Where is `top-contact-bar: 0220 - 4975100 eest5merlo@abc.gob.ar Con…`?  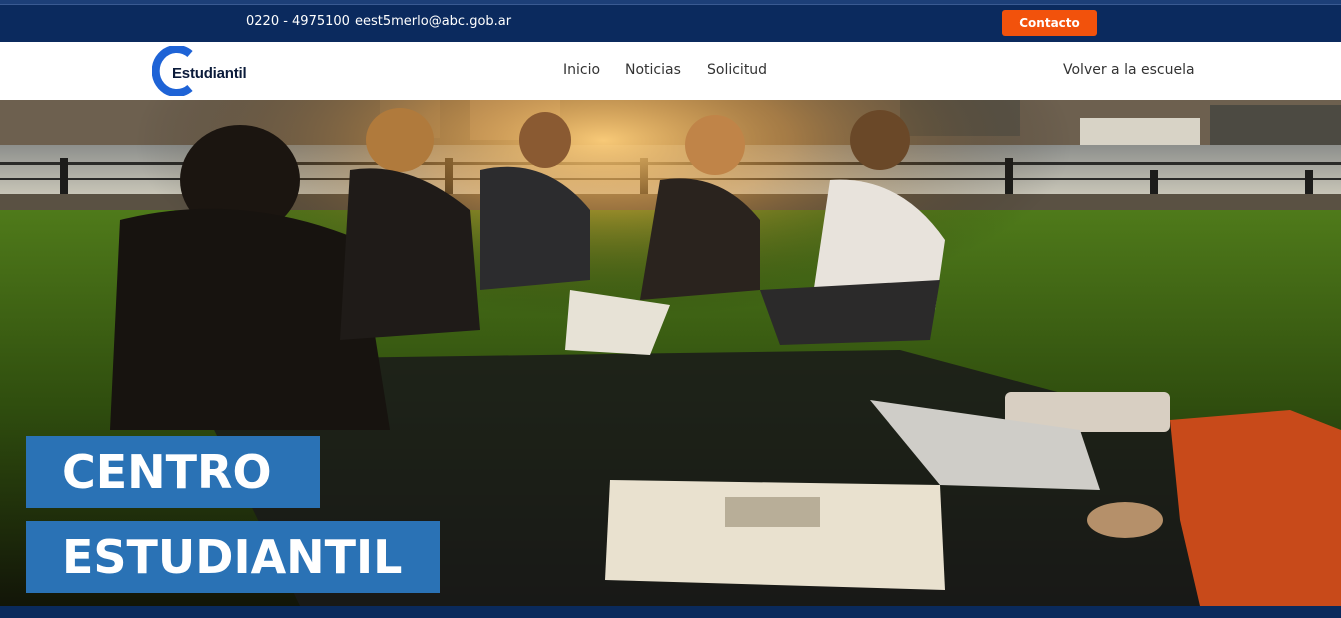
top-contact-bar: 0220 - 4975100 eest5merlo@abc.gob.ar Con… is located at coordinates (670, 21).